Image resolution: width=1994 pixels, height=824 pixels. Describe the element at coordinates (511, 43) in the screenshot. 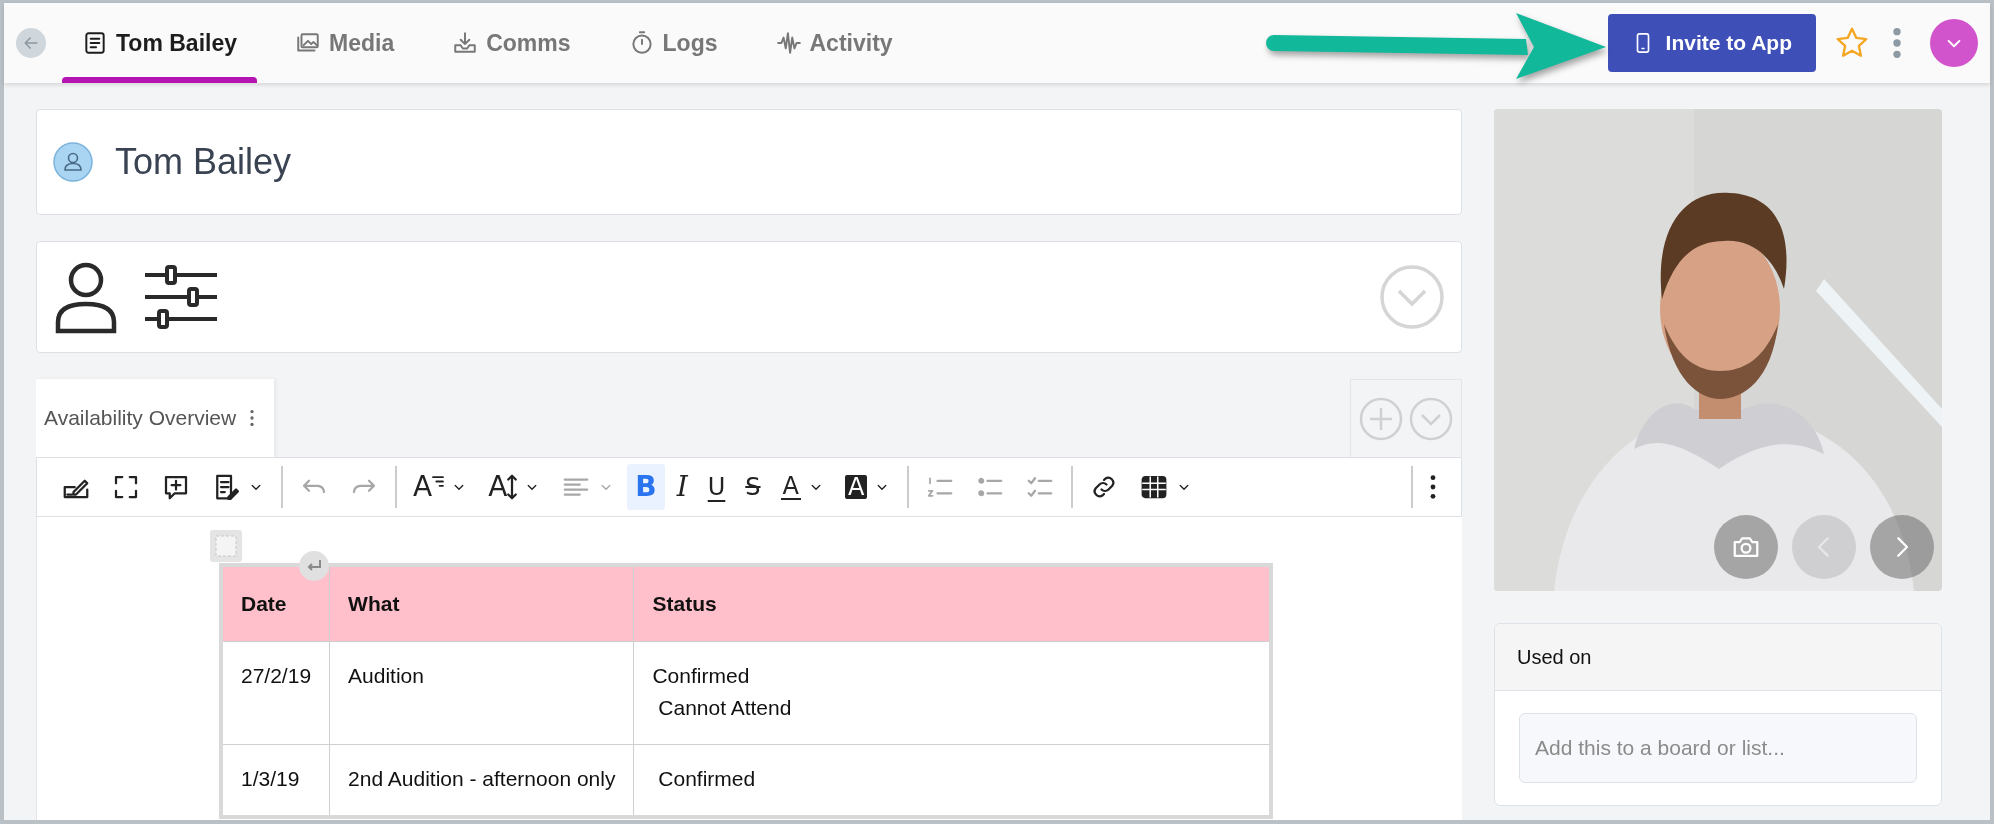

I see `tab: Comms` at that location.